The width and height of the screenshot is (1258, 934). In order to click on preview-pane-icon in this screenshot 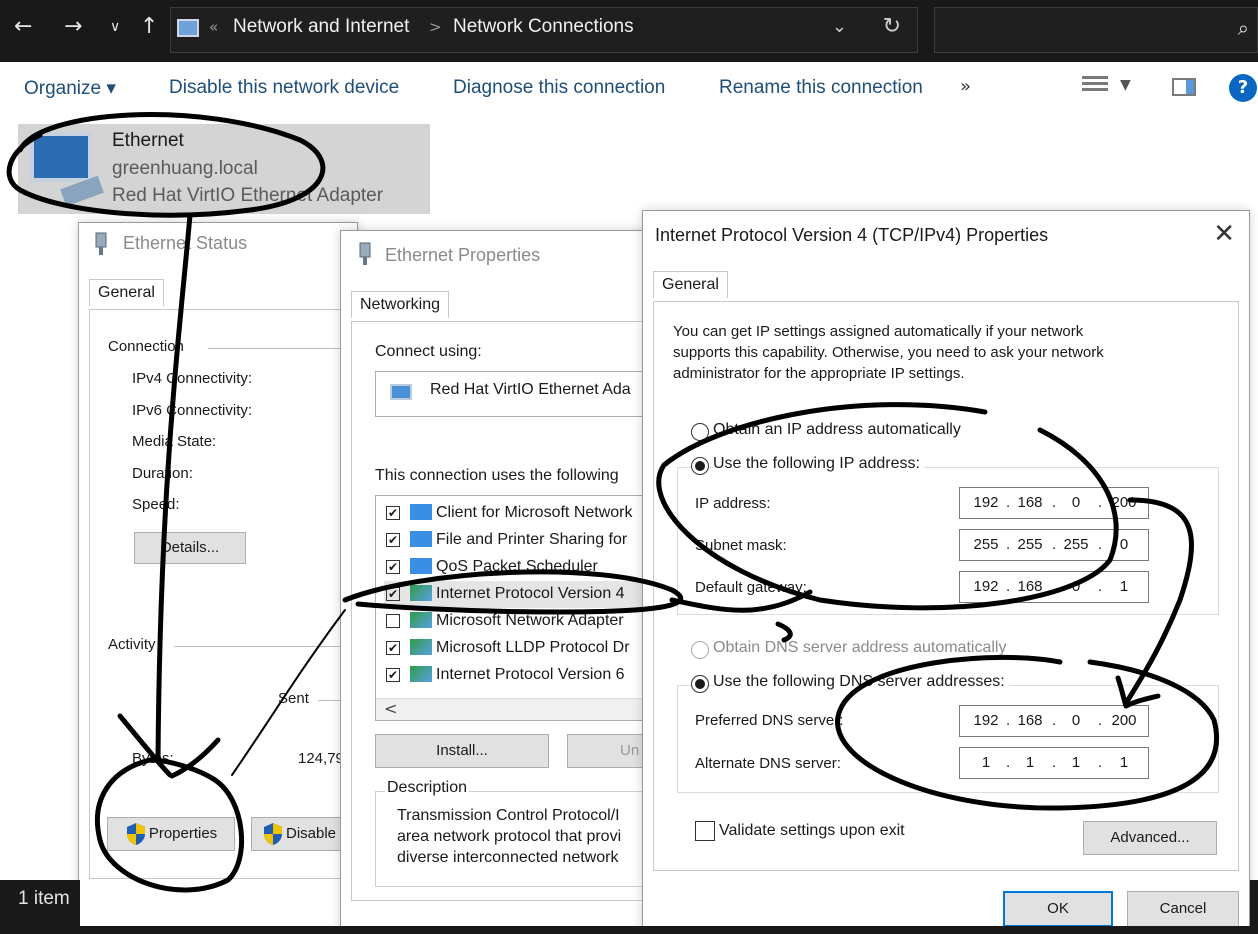, I will do `click(1184, 87)`.